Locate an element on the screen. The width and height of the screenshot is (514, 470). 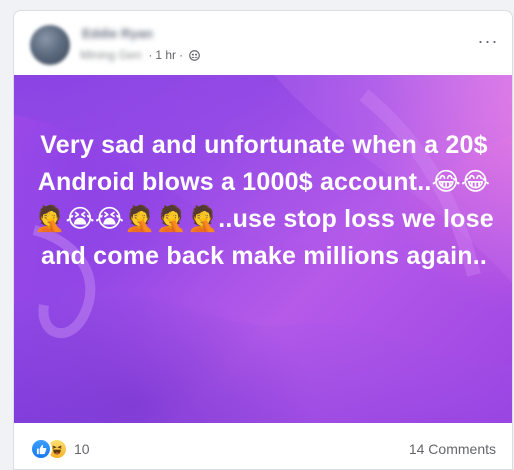
like-icon is located at coordinates (41, 449).